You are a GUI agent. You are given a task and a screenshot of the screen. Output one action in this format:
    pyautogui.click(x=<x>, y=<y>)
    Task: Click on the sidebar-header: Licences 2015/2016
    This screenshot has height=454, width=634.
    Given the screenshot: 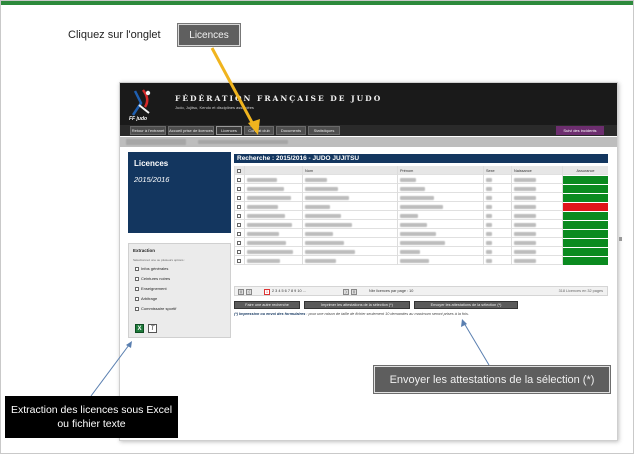 What is the action you would take?
    pyautogui.click(x=179, y=192)
    